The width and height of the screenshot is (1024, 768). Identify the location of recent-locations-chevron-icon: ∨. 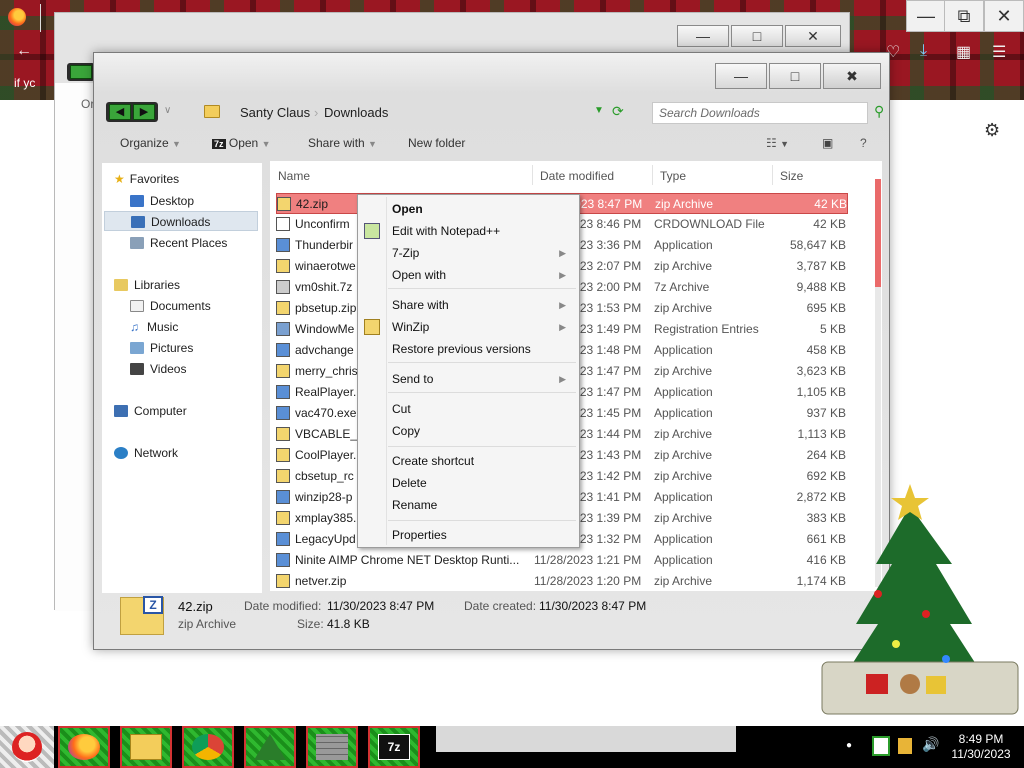
(167, 110).